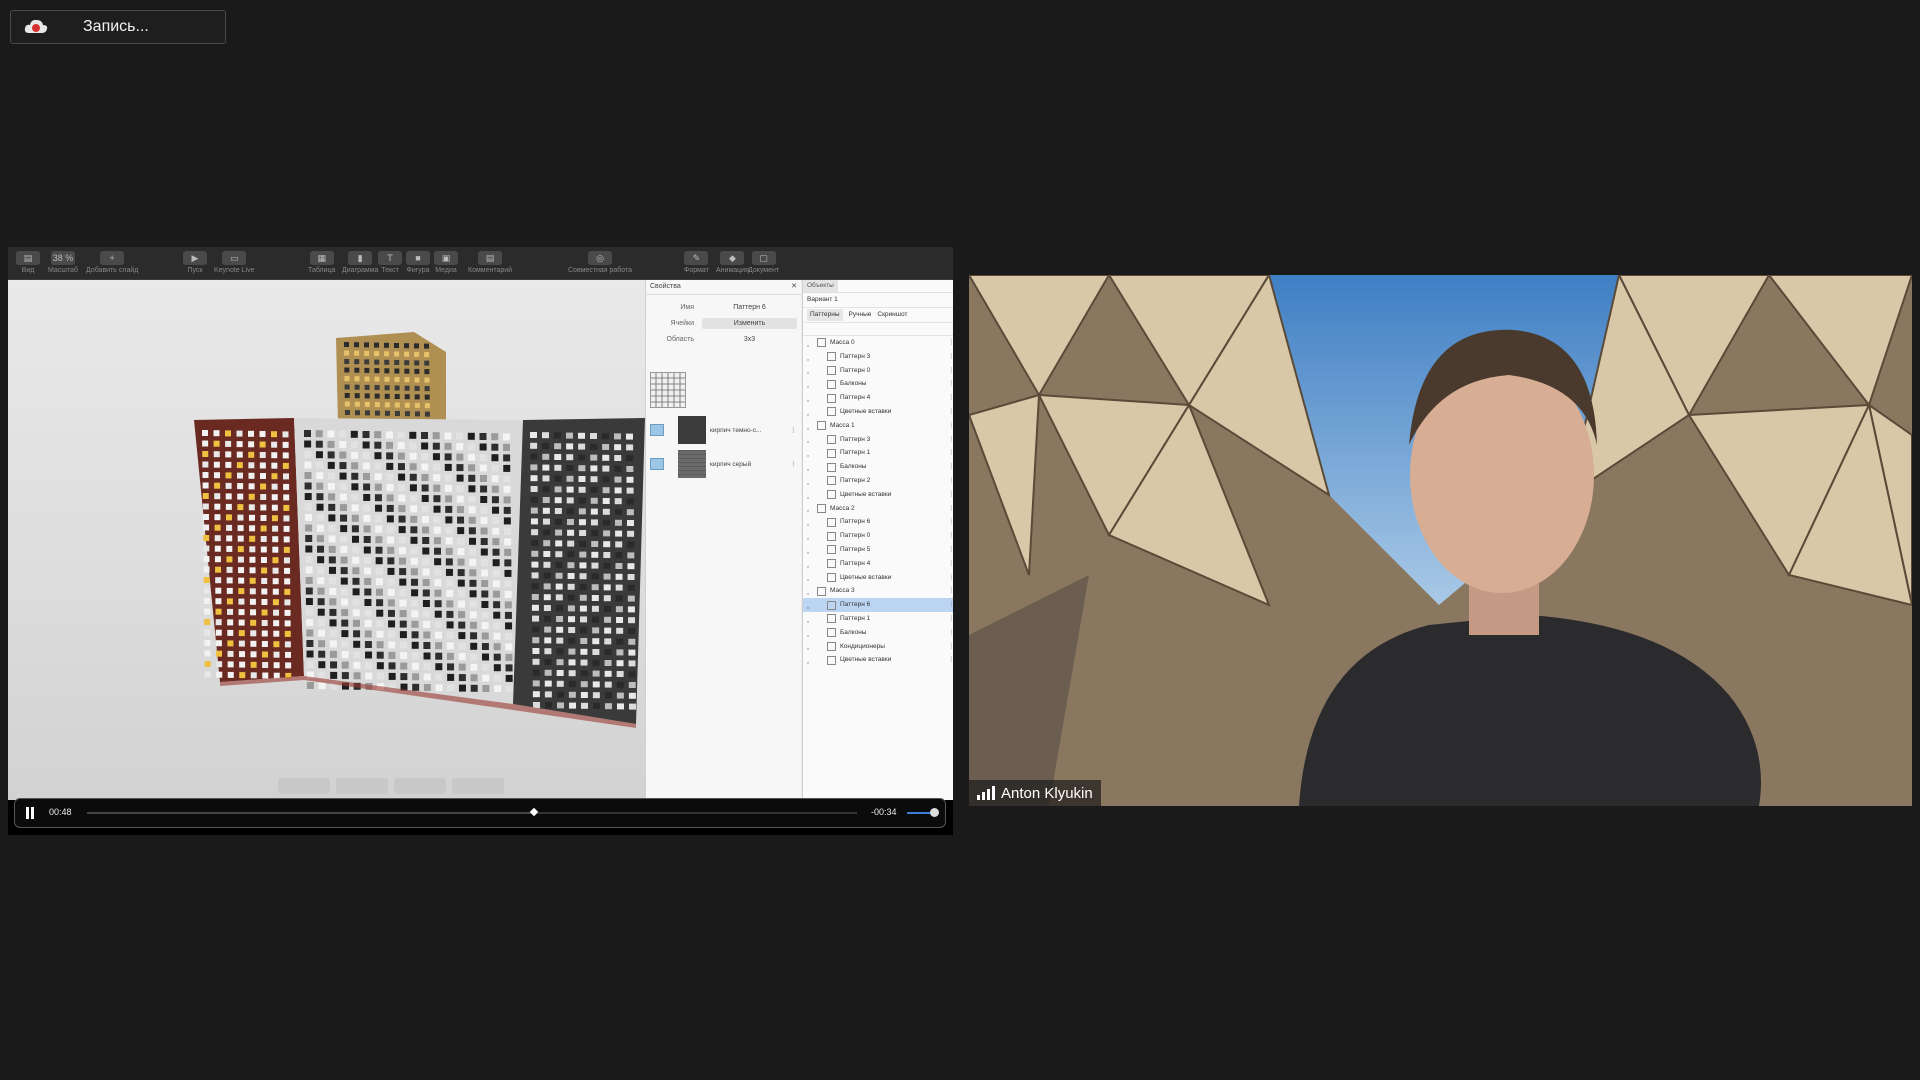 Image resolution: width=1920 pixels, height=1080 pixels. What do you see at coordinates (749, 339) in the screenshot?
I see `area-value: 3x3` at bounding box center [749, 339].